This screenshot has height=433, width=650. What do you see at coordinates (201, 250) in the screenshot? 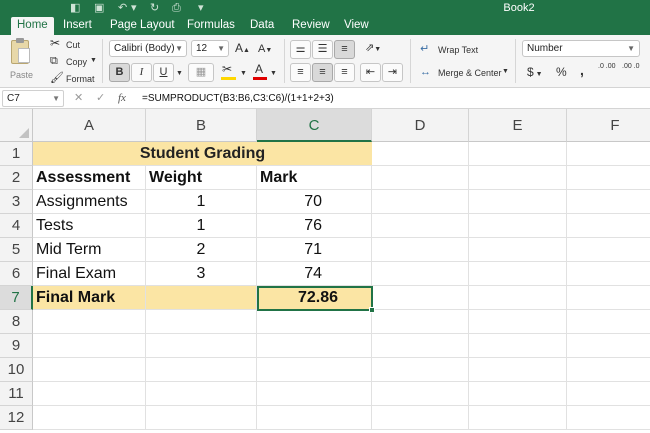
I see `weight-cell: 2` at bounding box center [201, 250].